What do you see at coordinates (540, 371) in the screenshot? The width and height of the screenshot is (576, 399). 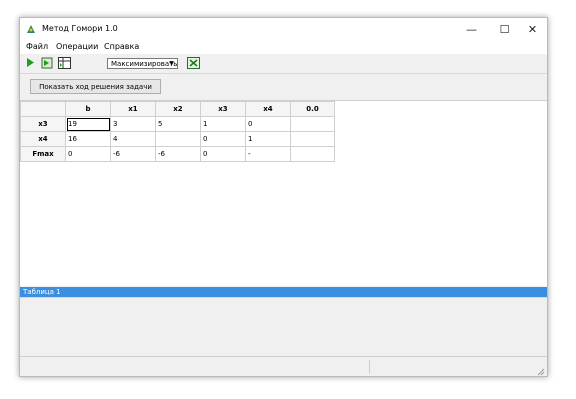 I see `resize-grip-icon` at bounding box center [540, 371].